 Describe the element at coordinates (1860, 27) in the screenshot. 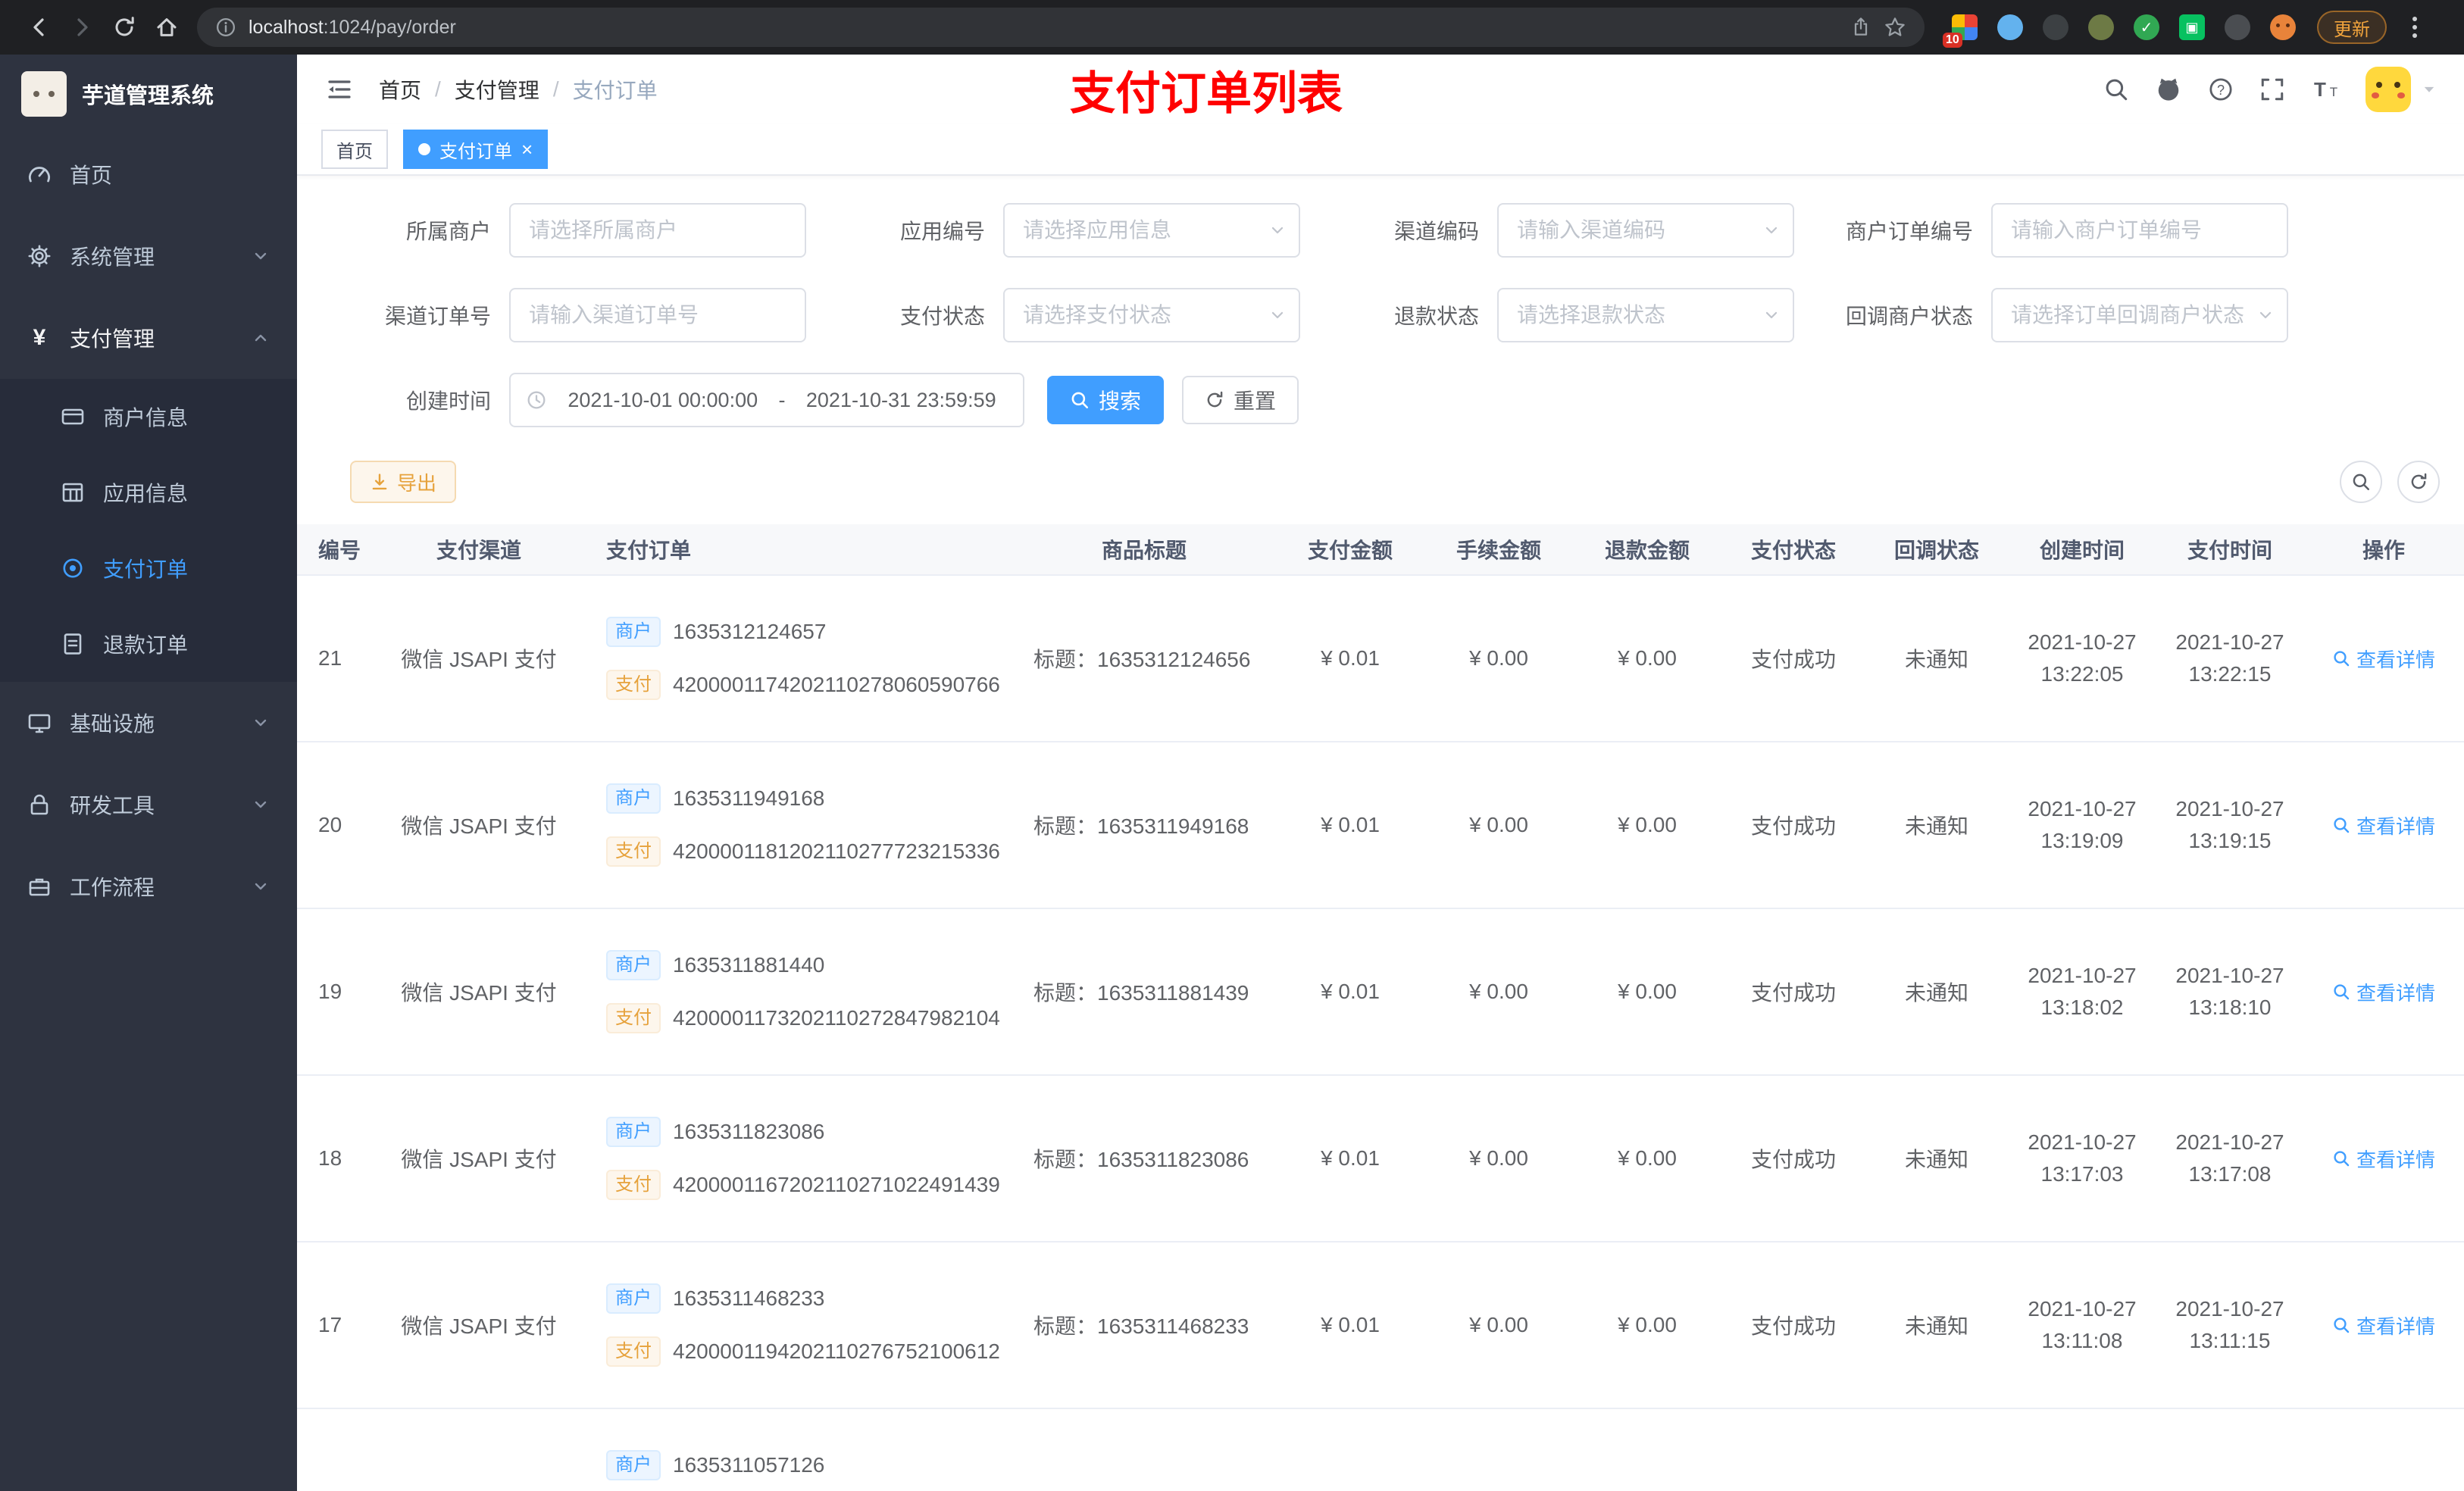

I see `share-icon` at that location.